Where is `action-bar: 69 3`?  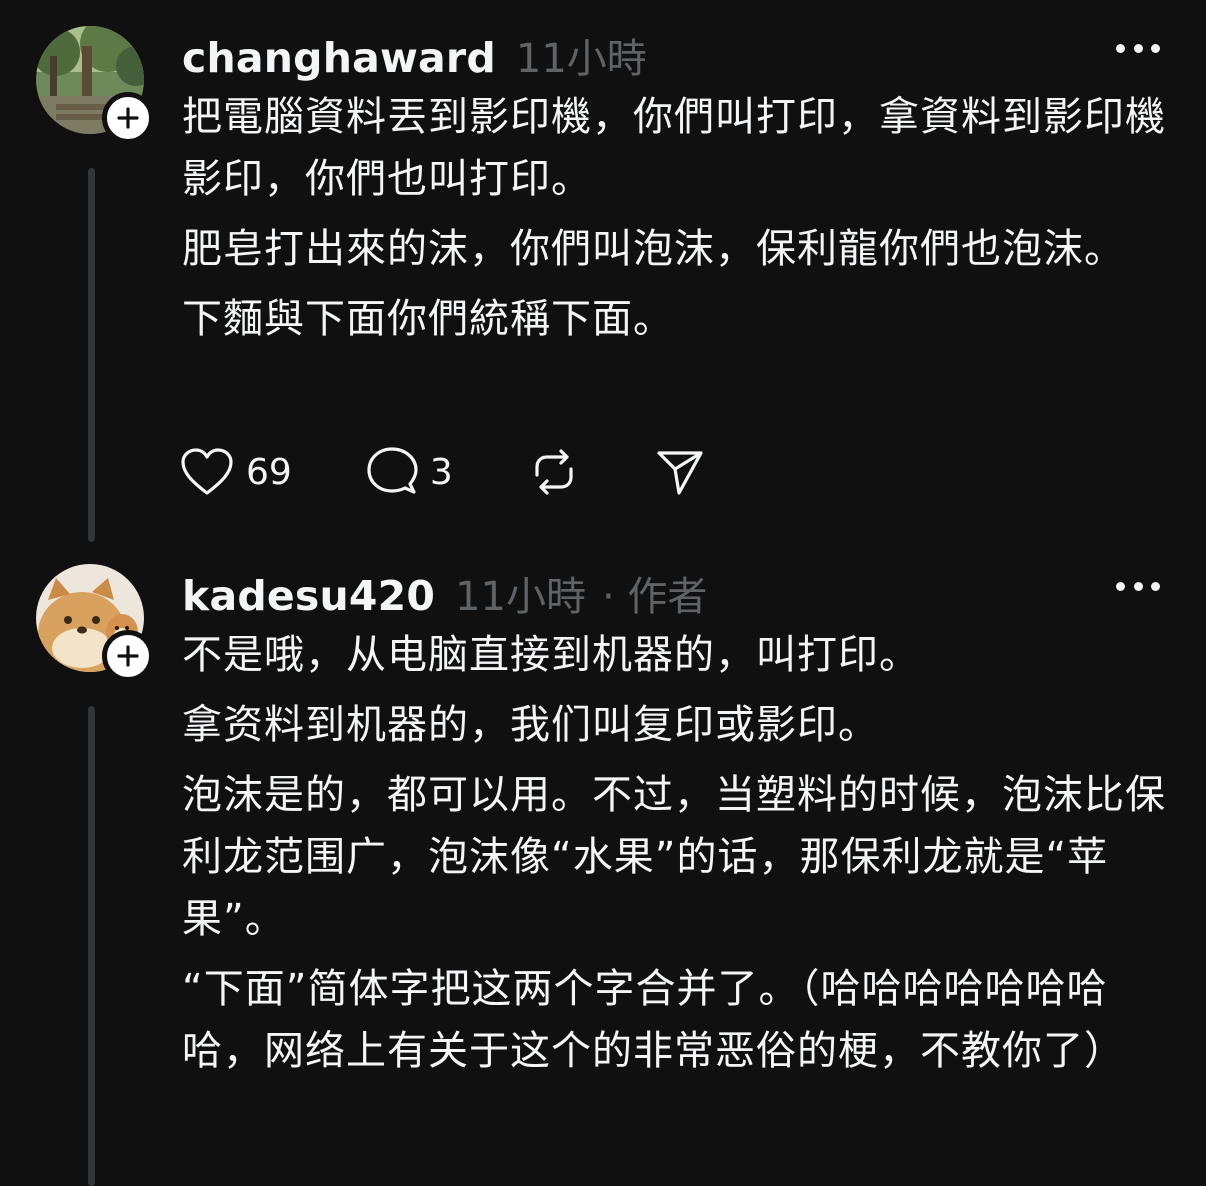 action-bar: 69 3 is located at coordinates (442, 472).